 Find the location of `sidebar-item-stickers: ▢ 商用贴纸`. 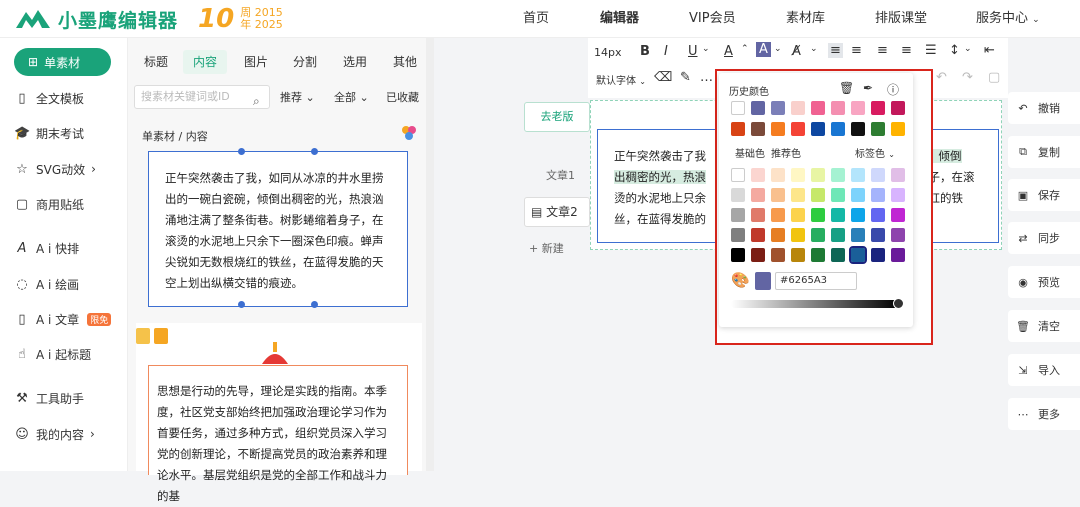

sidebar-item-stickers: ▢ 商用贴纸 is located at coordinates (49, 204).